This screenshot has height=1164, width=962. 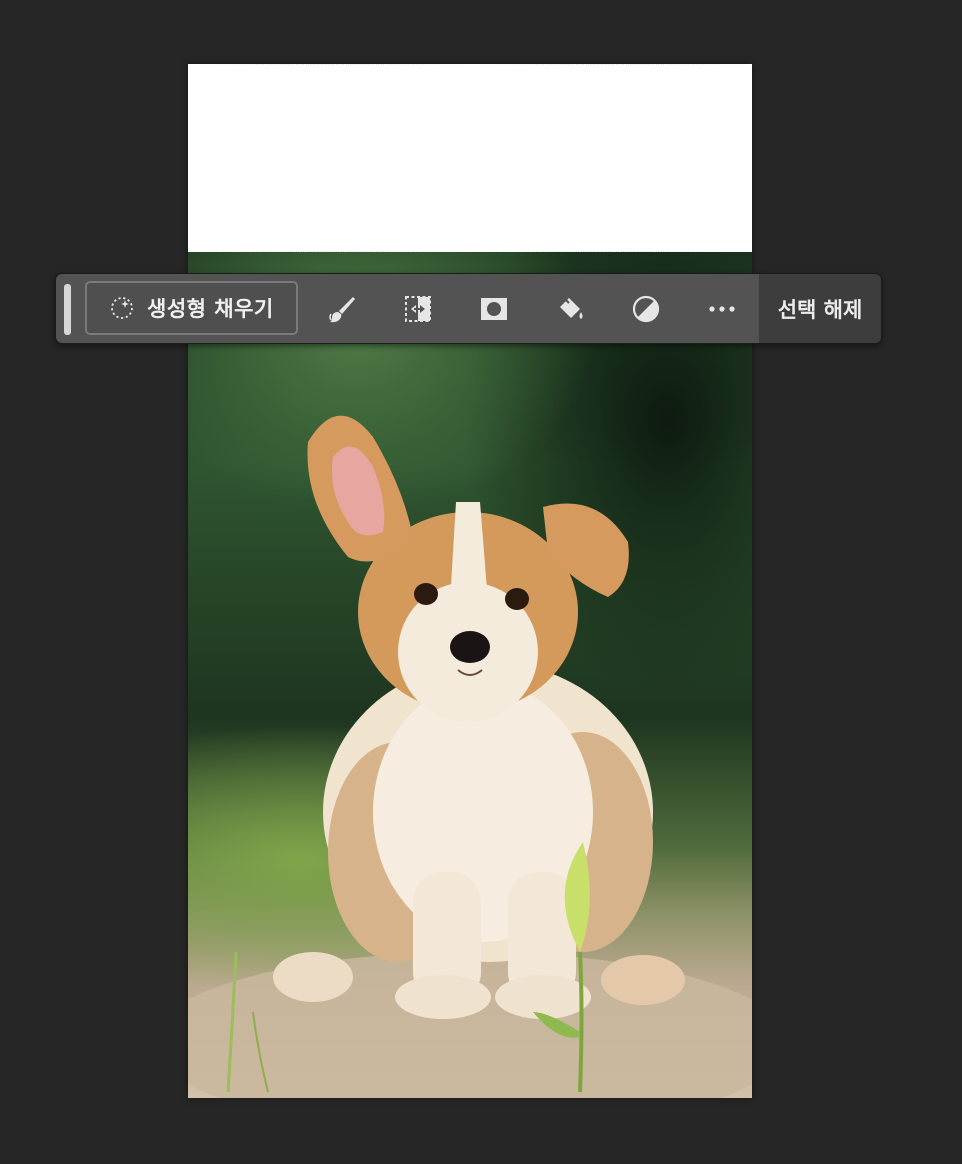 I want to click on deselect-label: 선택 해제, so click(x=820, y=309).